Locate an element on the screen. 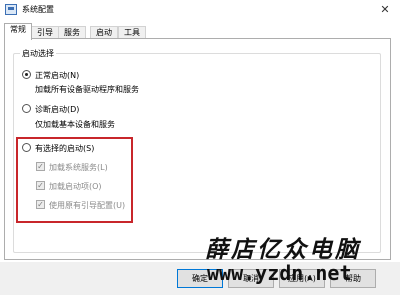 This screenshot has width=400, height=295. close-icon: ✕ is located at coordinates (385, 10).